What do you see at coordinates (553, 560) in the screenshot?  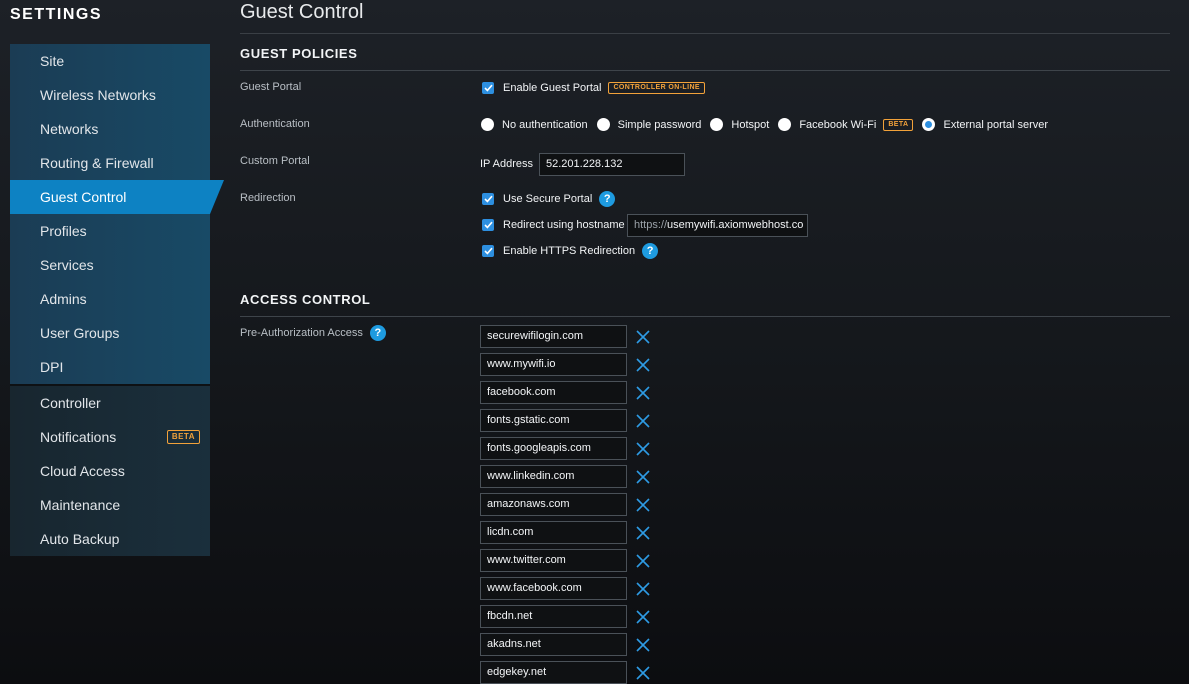 I see `domain-input: www.twitter.com` at bounding box center [553, 560].